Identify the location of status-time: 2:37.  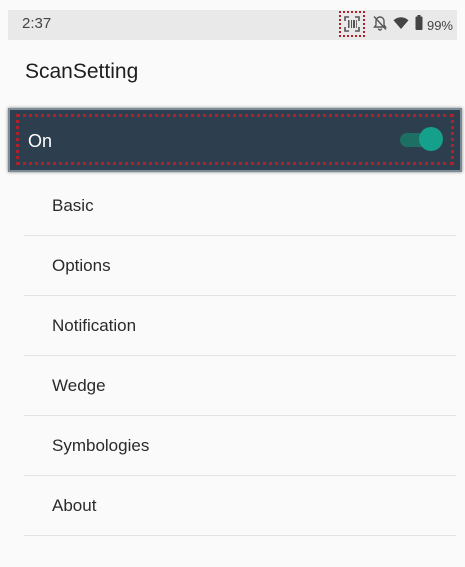
(37, 23).